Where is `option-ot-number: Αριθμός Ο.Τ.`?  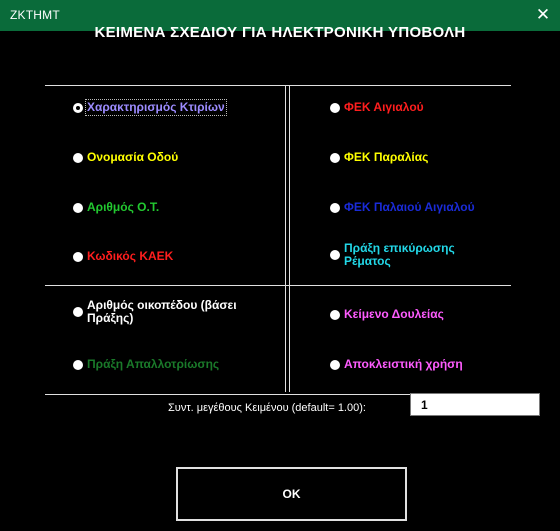
option-ot-number: Αριθμός Ο.Τ. is located at coordinates (173, 207).